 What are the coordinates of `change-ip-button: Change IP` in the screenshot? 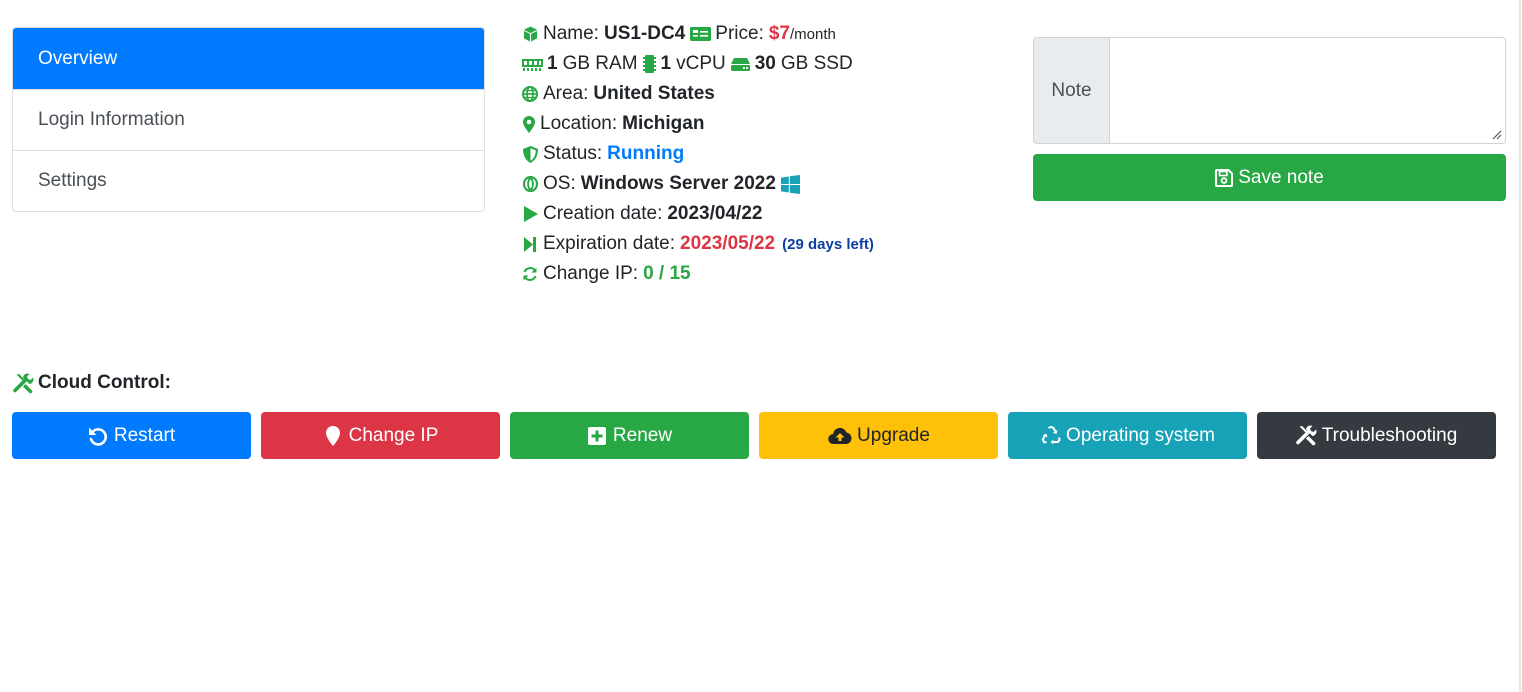 It's located at (380, 435).